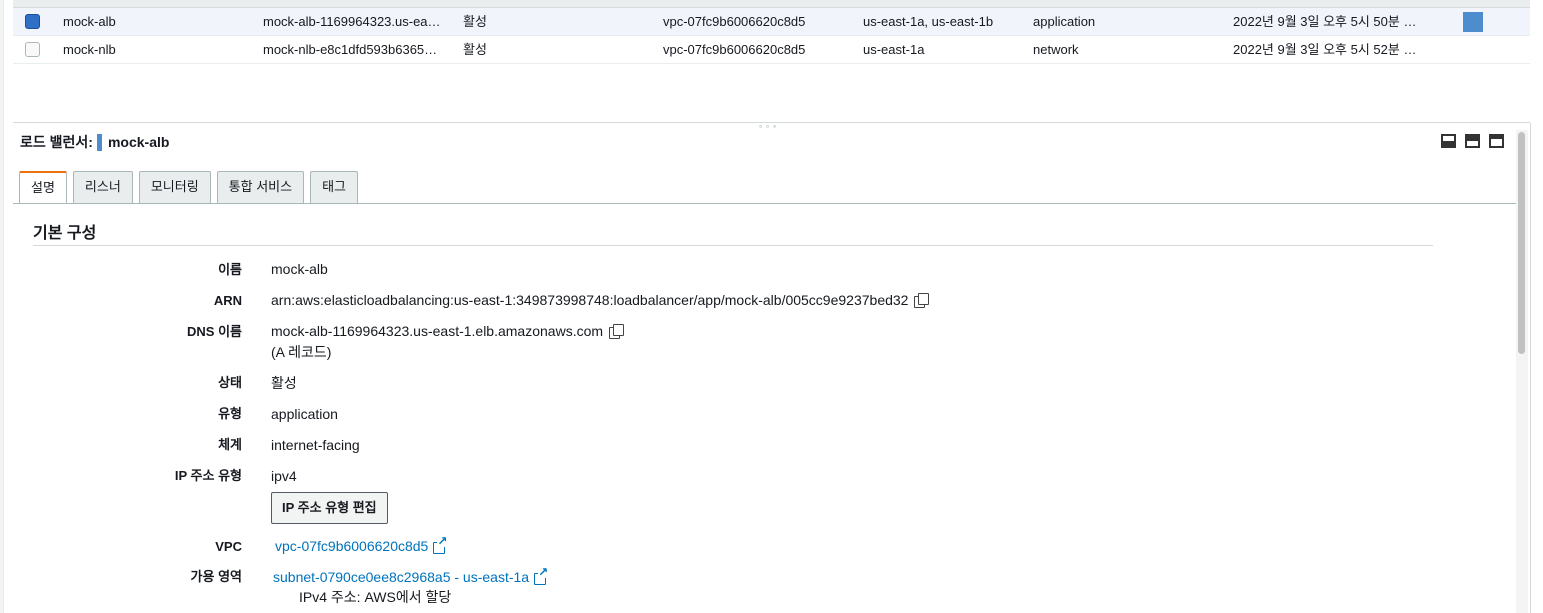 The image size is (1543, 613). I want to click on cell-name: mock-nlb, so click(89, 49).